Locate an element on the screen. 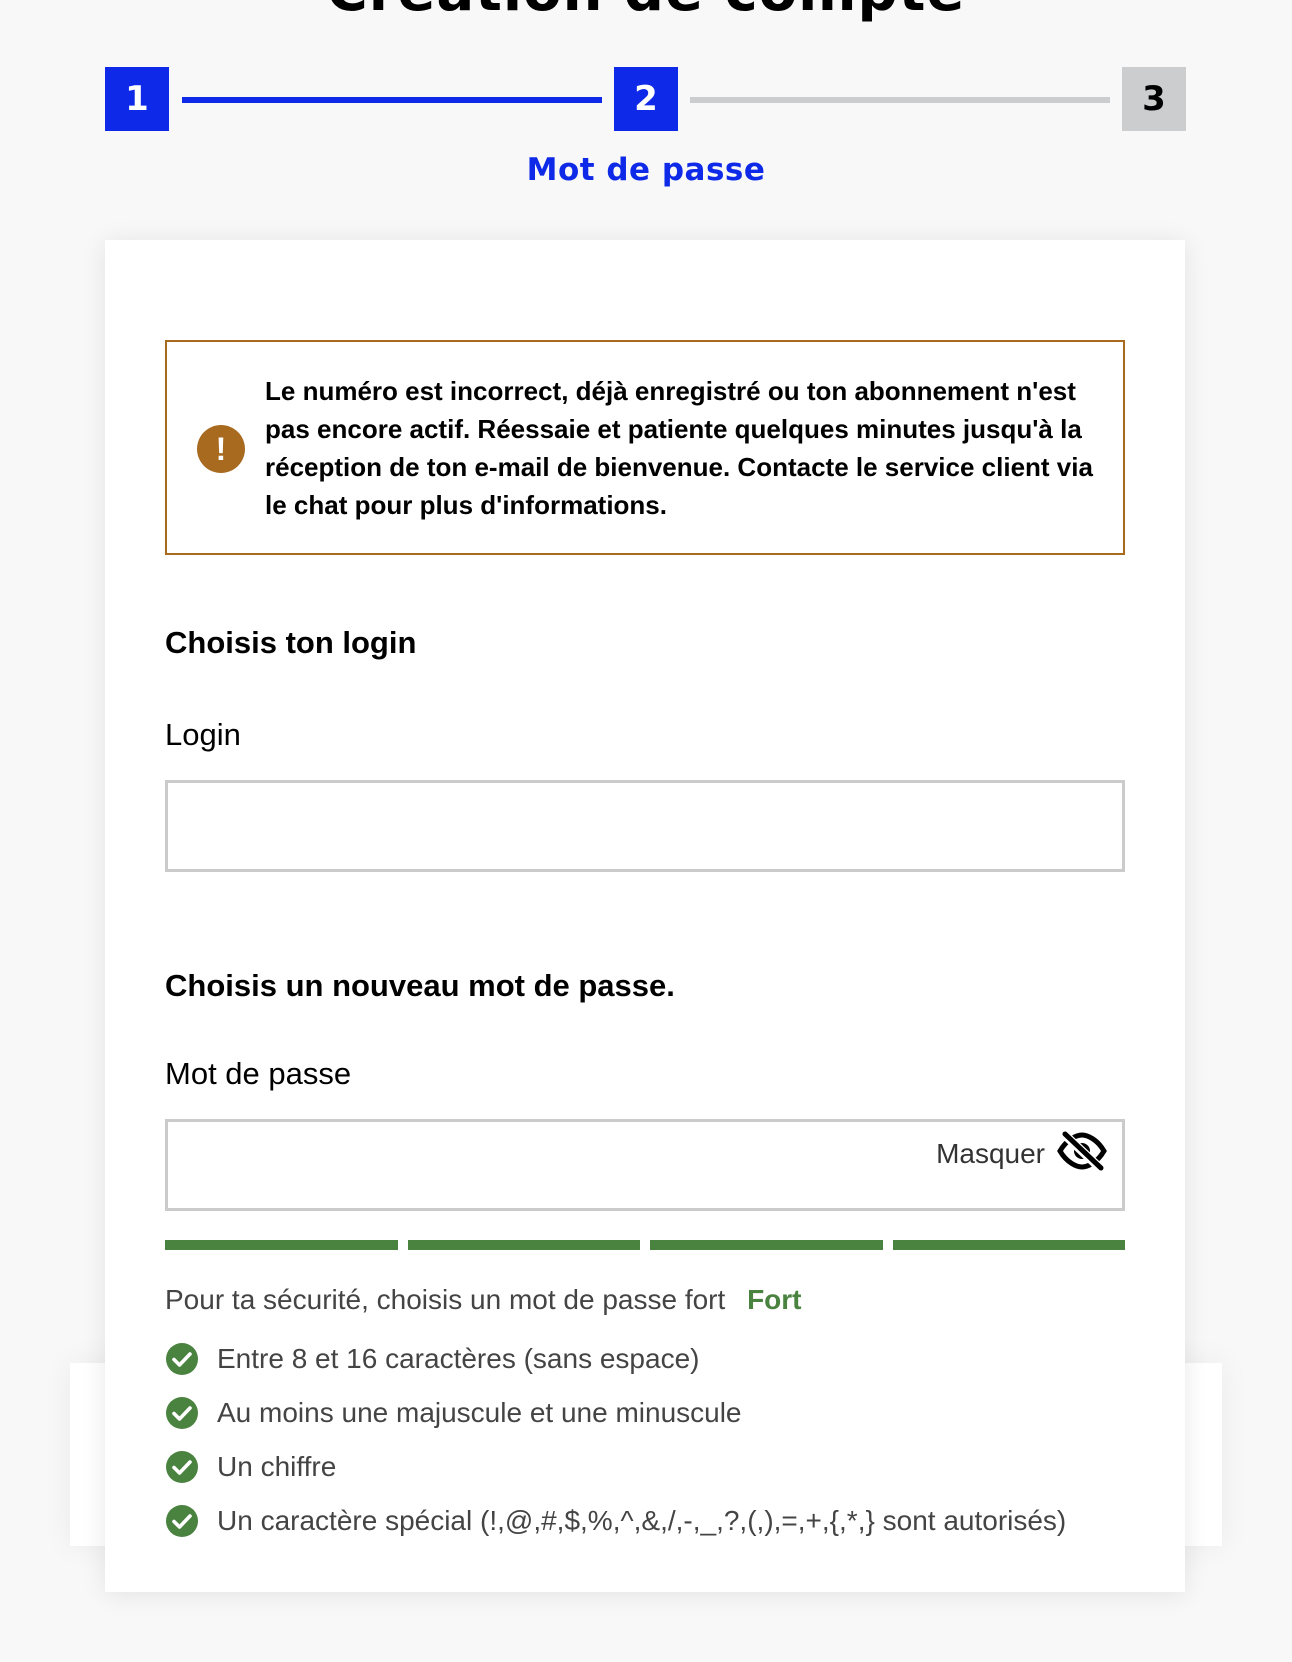  warning-icon: ! is located at coordinates (221, 449).